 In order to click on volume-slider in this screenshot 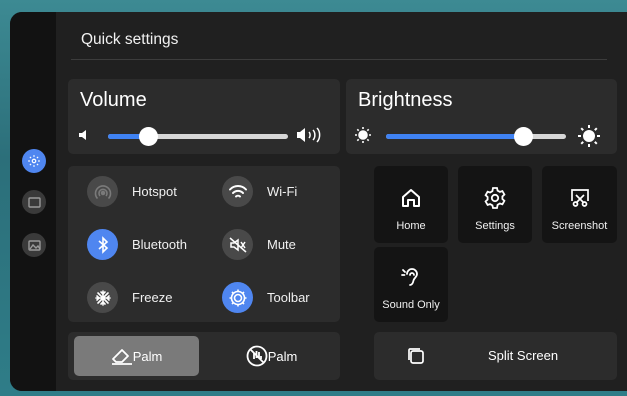, I will do `click(198, 136)`.